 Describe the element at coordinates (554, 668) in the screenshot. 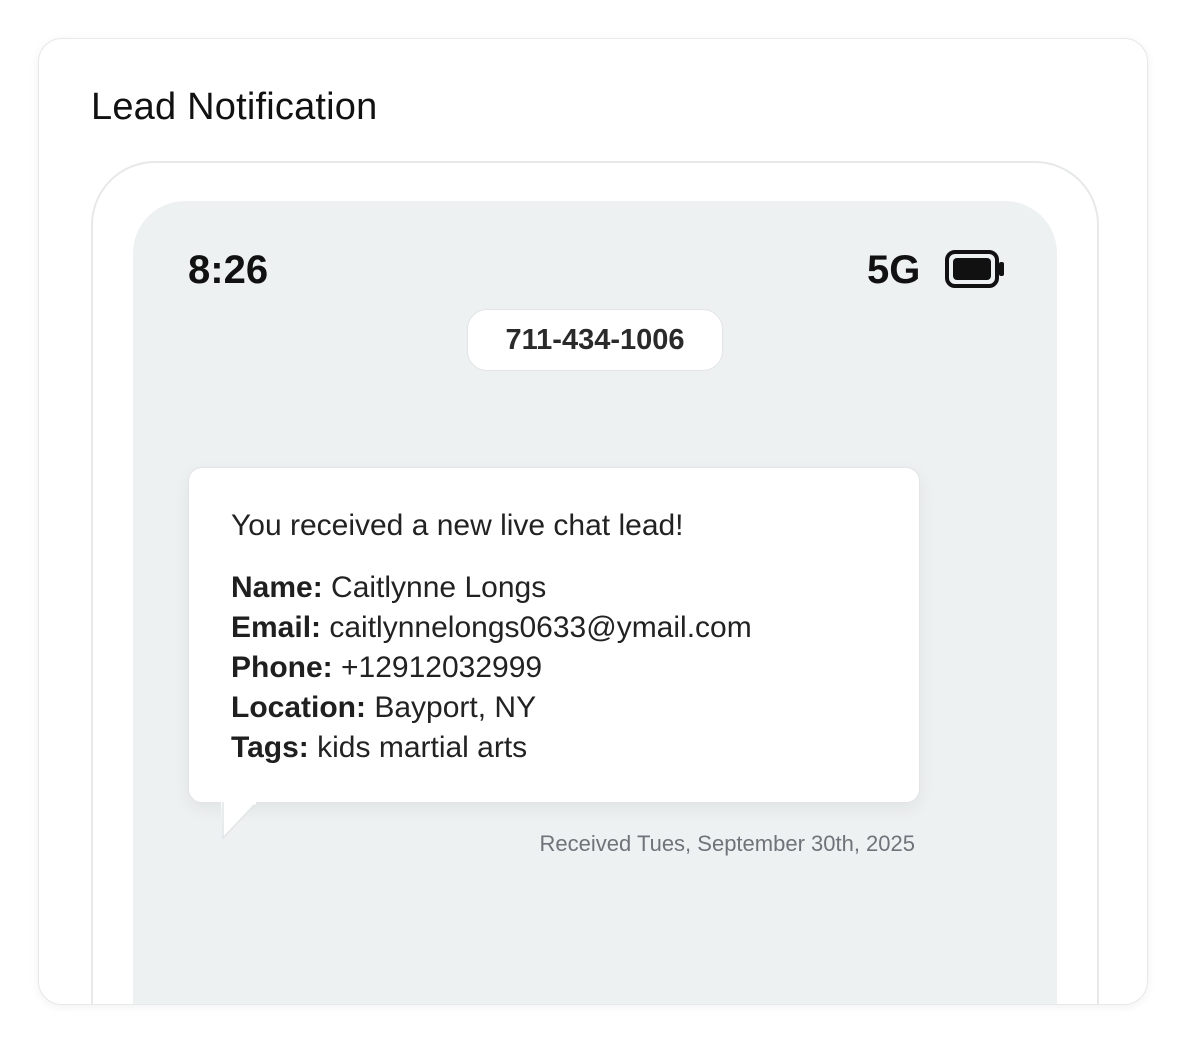

I see `lead-field-phone: Phone: +12912032999` at that location.